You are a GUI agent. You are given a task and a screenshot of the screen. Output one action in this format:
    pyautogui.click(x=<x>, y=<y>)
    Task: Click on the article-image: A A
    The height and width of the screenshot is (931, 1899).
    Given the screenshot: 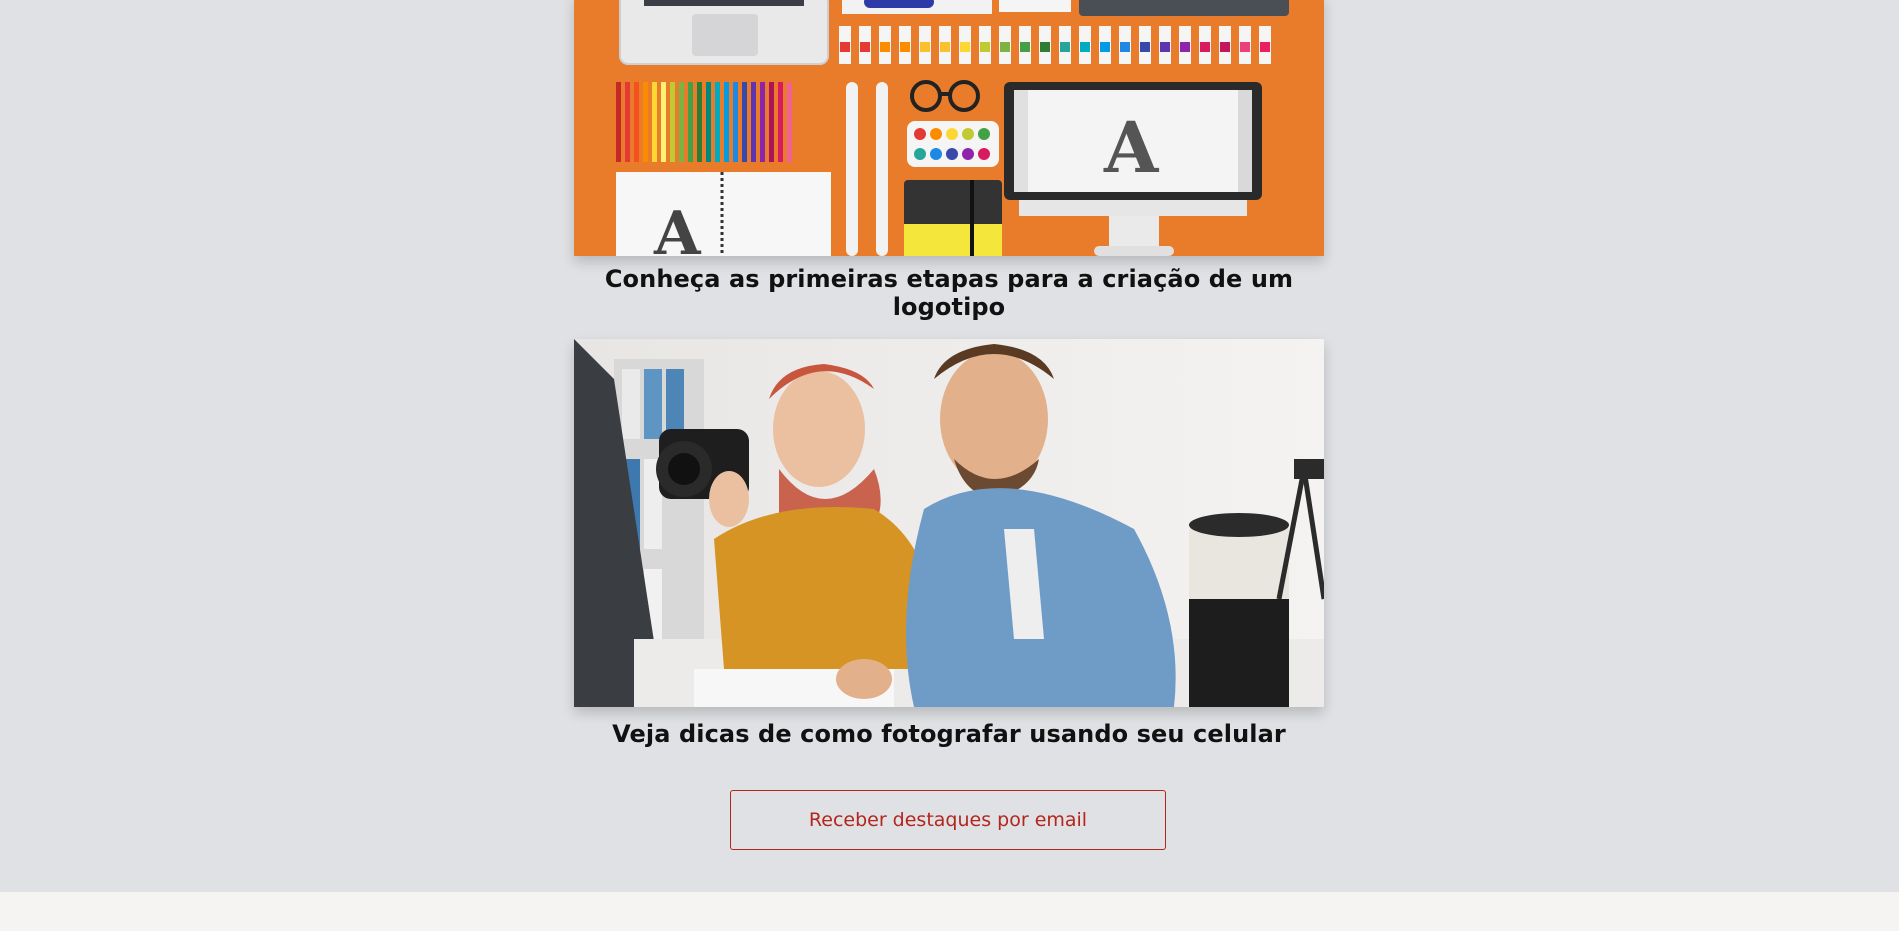 What is the action you would take?
    pyautogui.click(x=949, y=128)
    